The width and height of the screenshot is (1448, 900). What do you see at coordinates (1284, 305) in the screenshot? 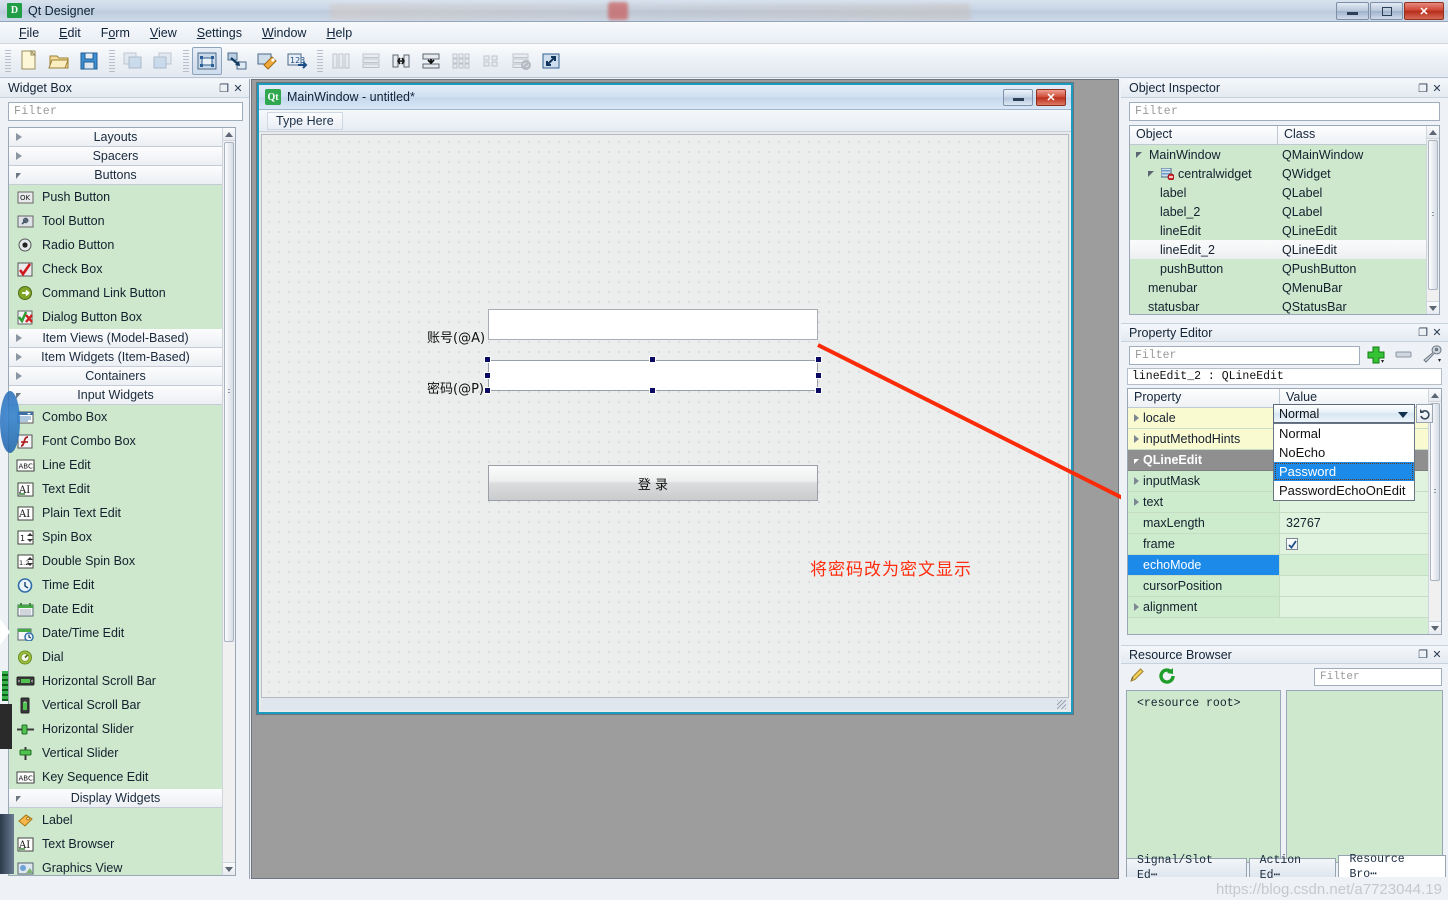
I see `object-inspector-row: statusbar QStatusBar` at bounding box center [1284, 305].